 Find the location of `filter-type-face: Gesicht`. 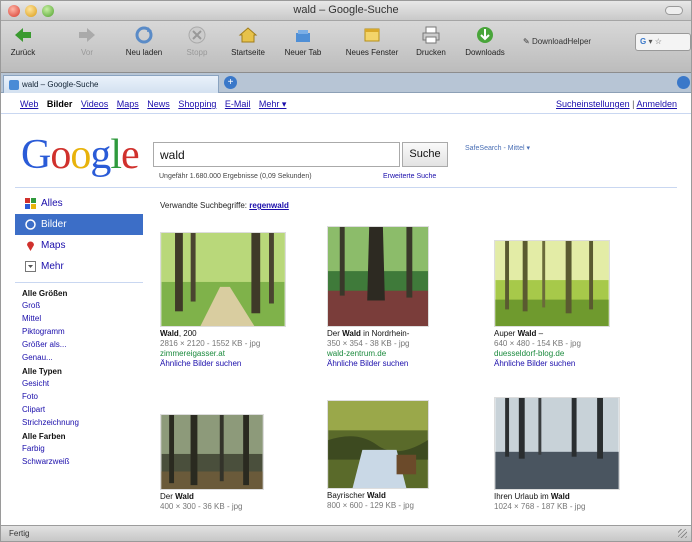

filter-type-face: Gesicht is located at coordinates (82, 383).